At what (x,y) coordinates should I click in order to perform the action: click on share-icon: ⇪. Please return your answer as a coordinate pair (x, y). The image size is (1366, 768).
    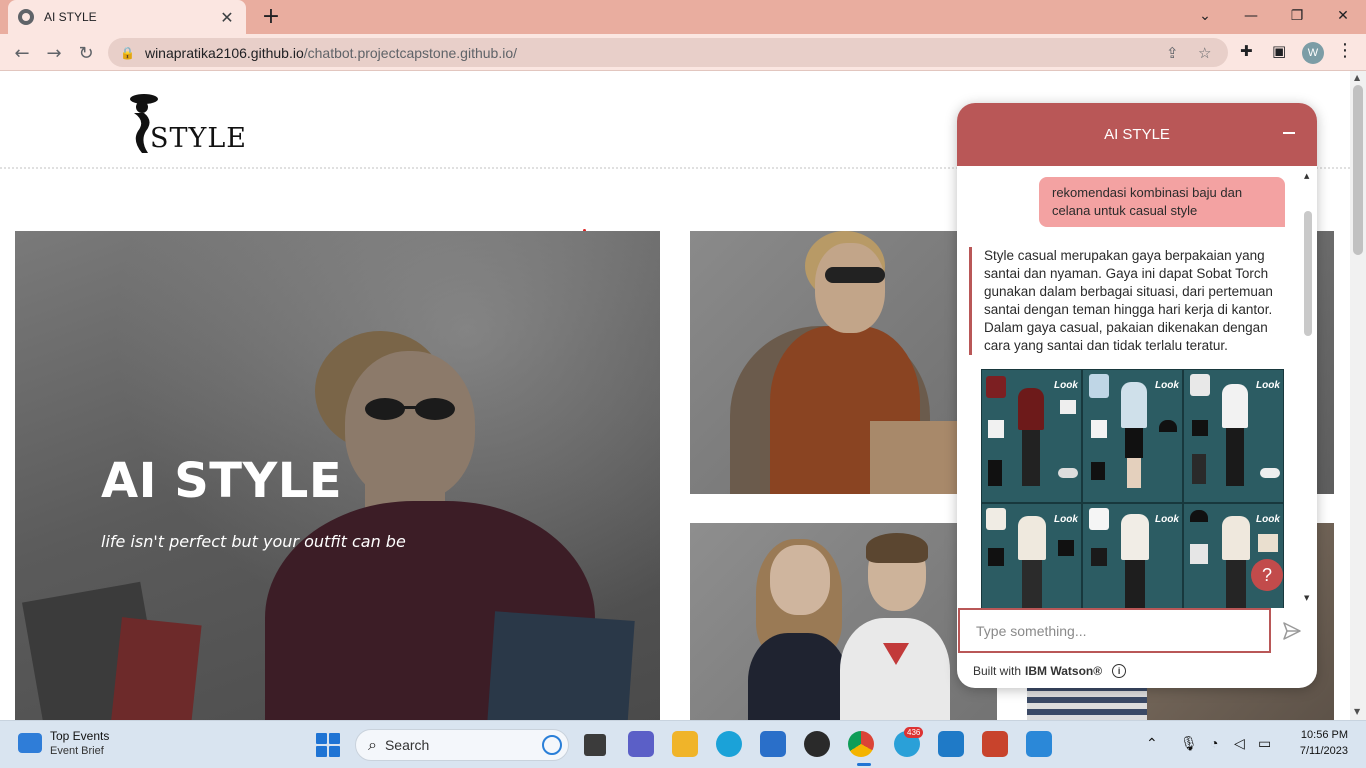
    Looking at the image, I should click on (1172, 53).